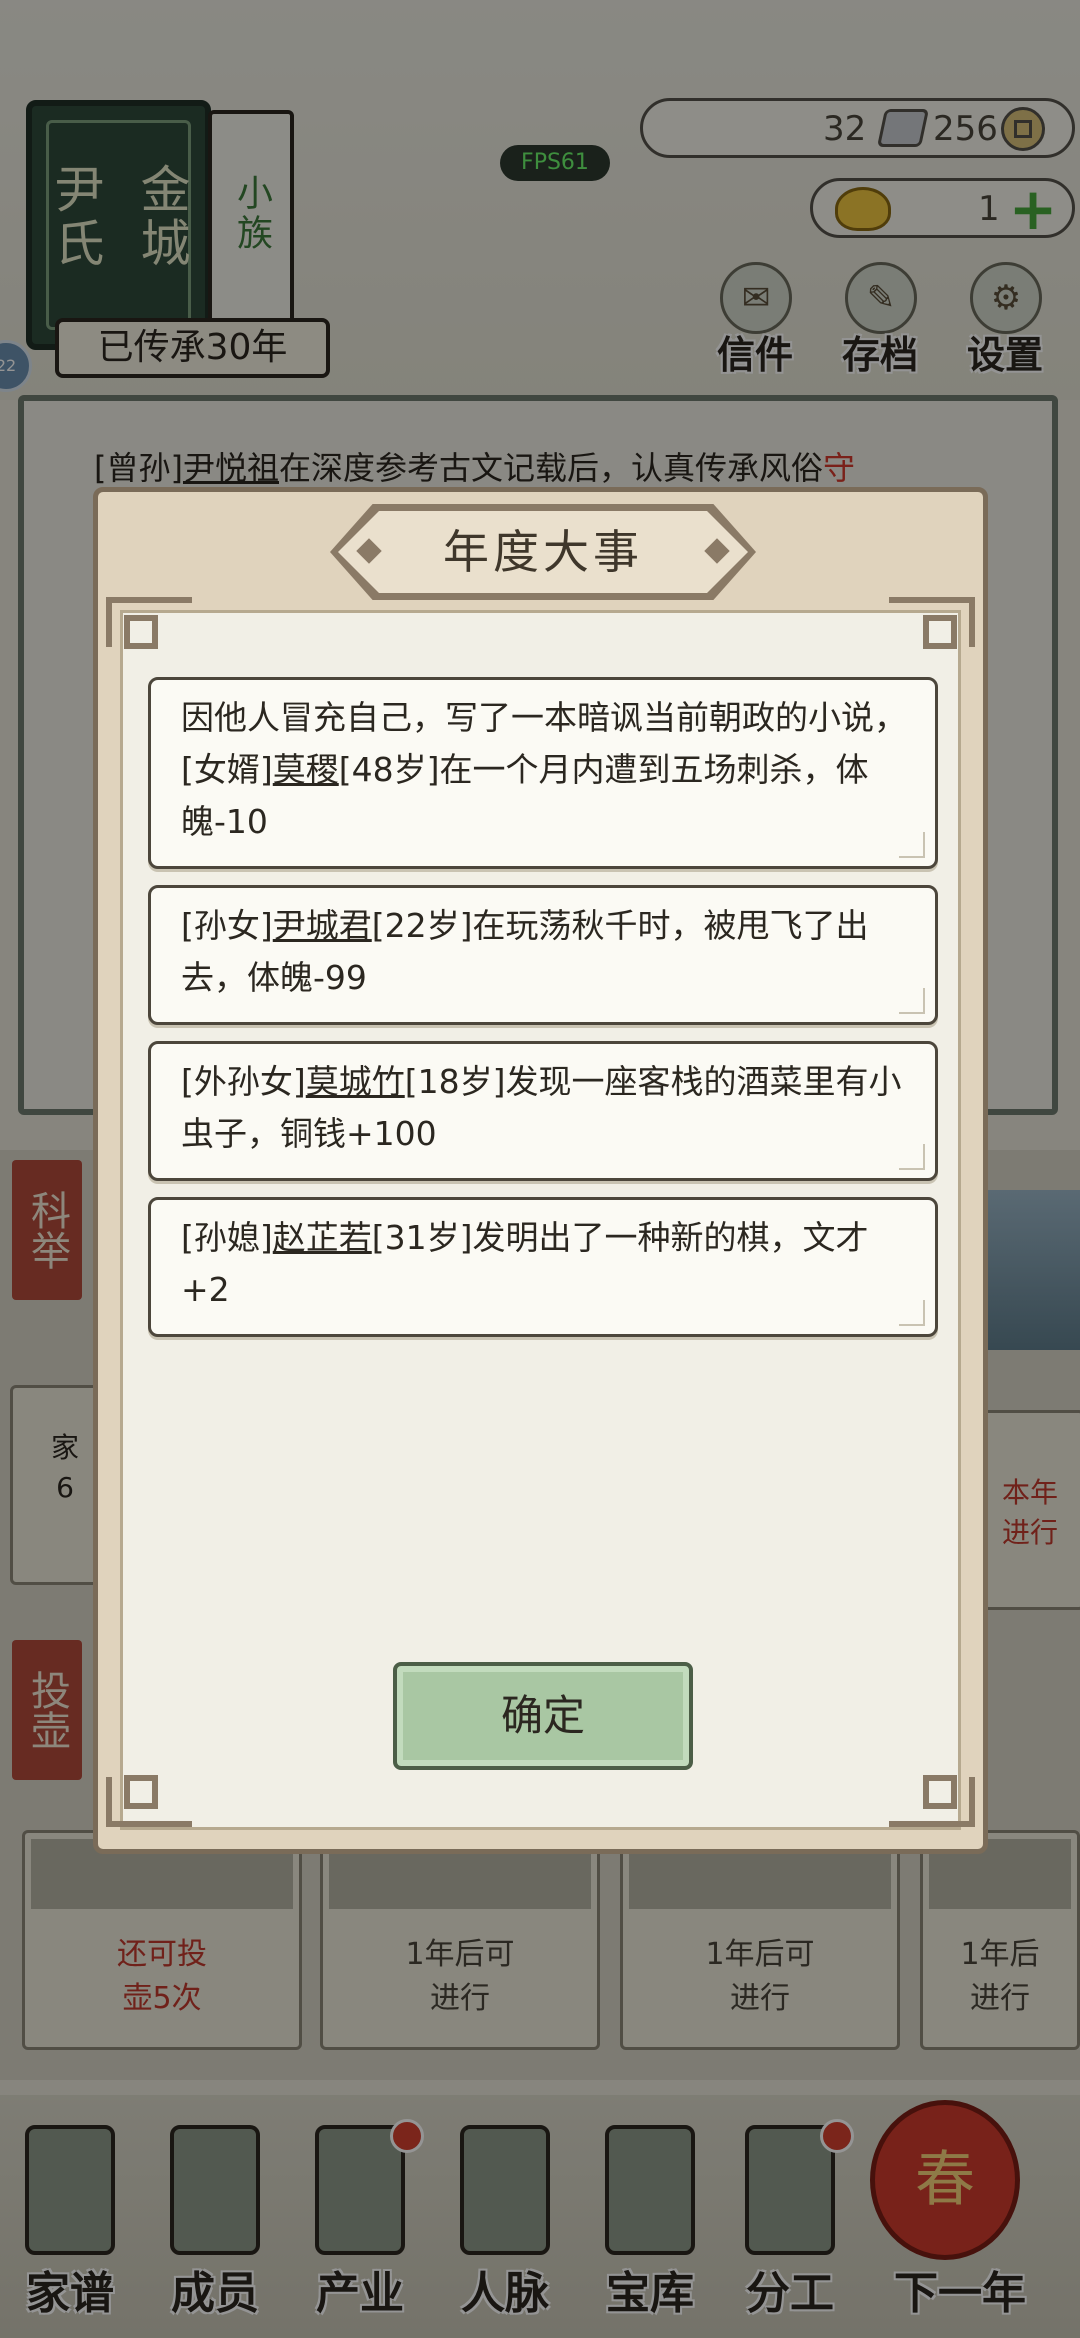 This screenshot has height=2338, width=1080. I want to click on event-card: [孙媳]赵芷若[31岁]发明出了一种新的棋，文才+2, so click(543, 1267).